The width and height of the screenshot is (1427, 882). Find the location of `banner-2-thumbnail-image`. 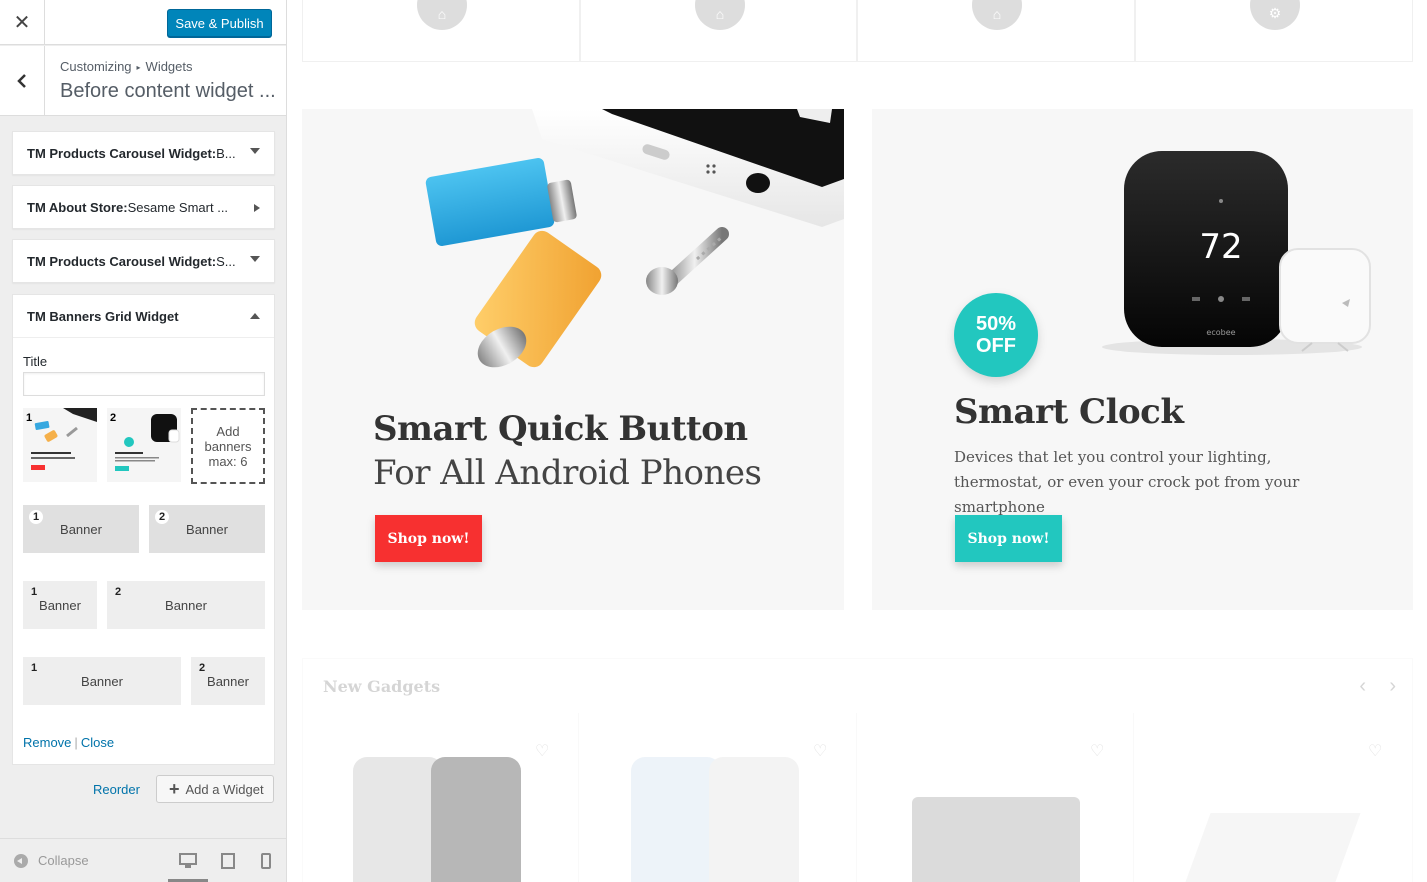

banner-2-thumbnail-image is located at coordinates (144, 445).